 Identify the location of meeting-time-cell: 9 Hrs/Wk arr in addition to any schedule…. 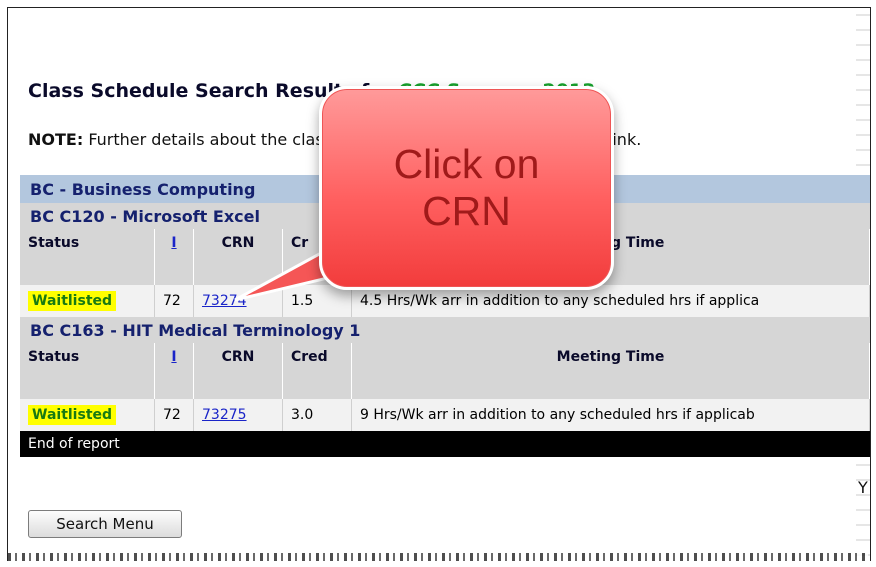
(610, 415).